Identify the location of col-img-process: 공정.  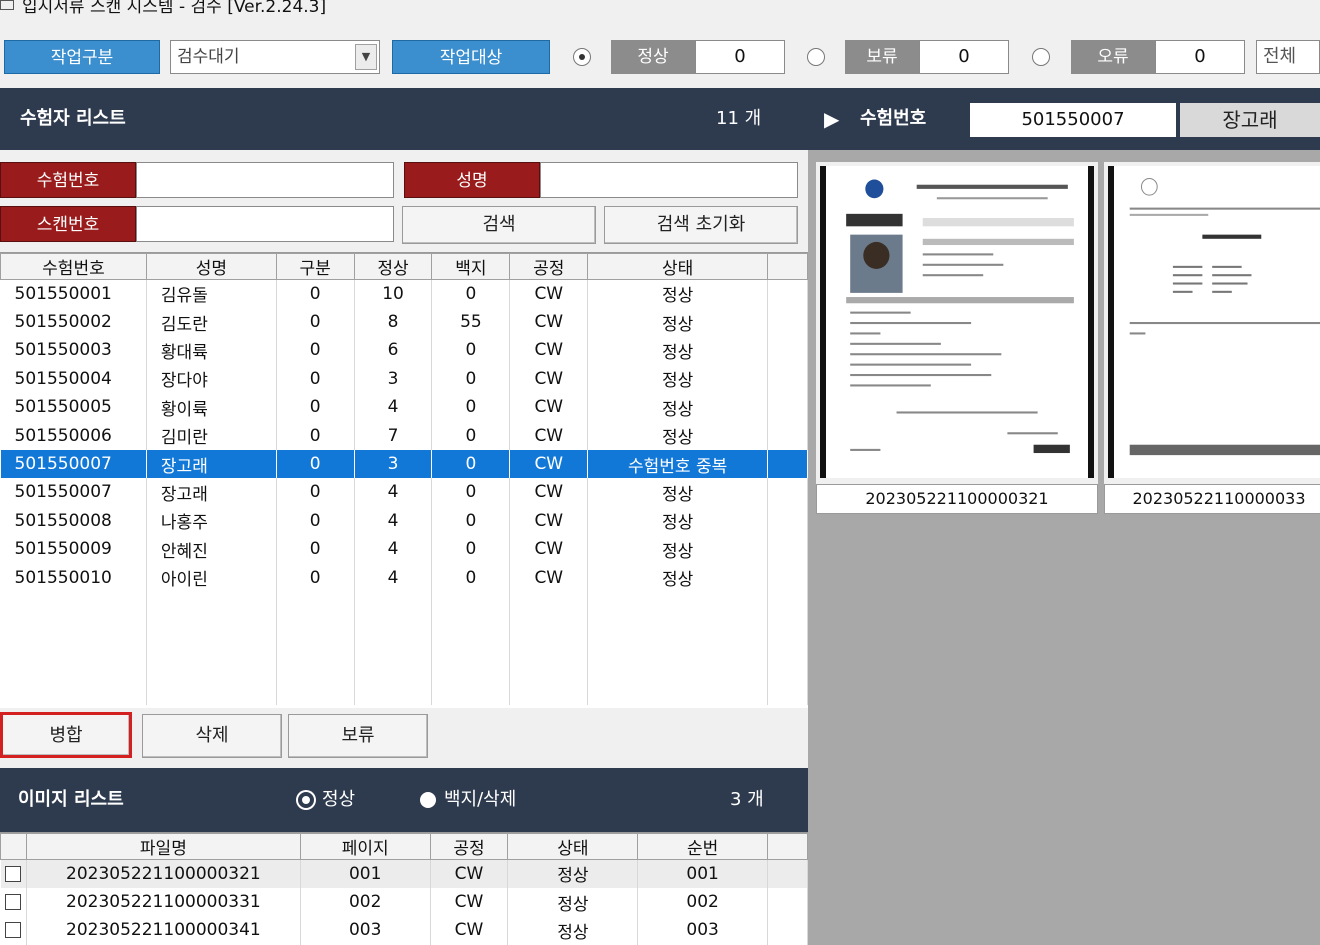
(469, 846).